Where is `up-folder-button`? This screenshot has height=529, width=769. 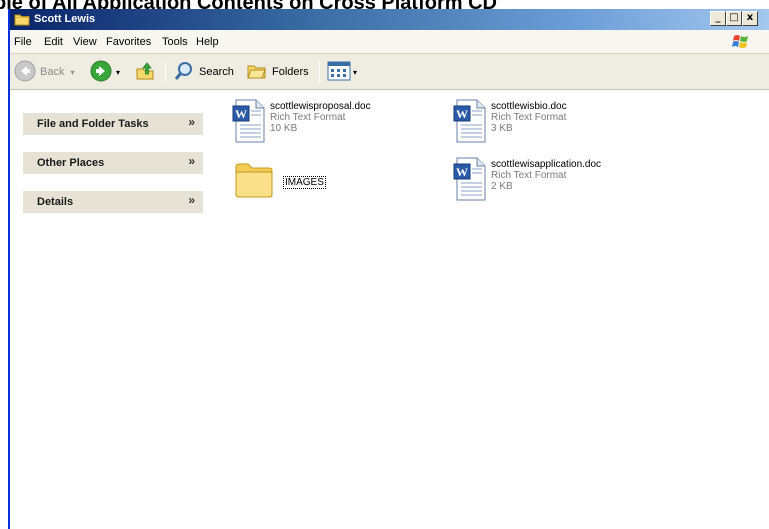
up-folder-button is located at coordinates (145, 72).